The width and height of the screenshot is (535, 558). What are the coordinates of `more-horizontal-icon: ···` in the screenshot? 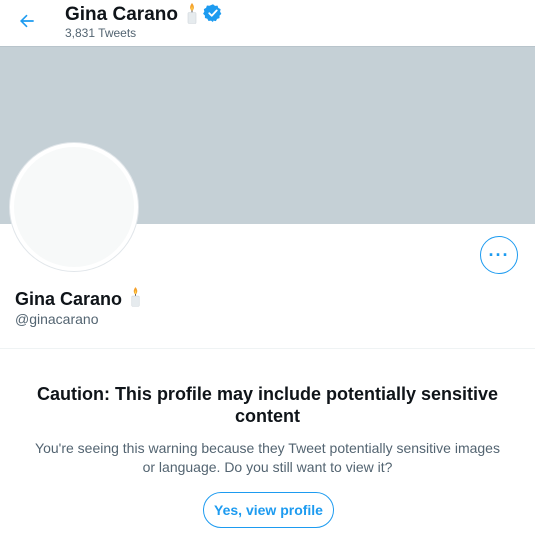 It's located at (499, 254).